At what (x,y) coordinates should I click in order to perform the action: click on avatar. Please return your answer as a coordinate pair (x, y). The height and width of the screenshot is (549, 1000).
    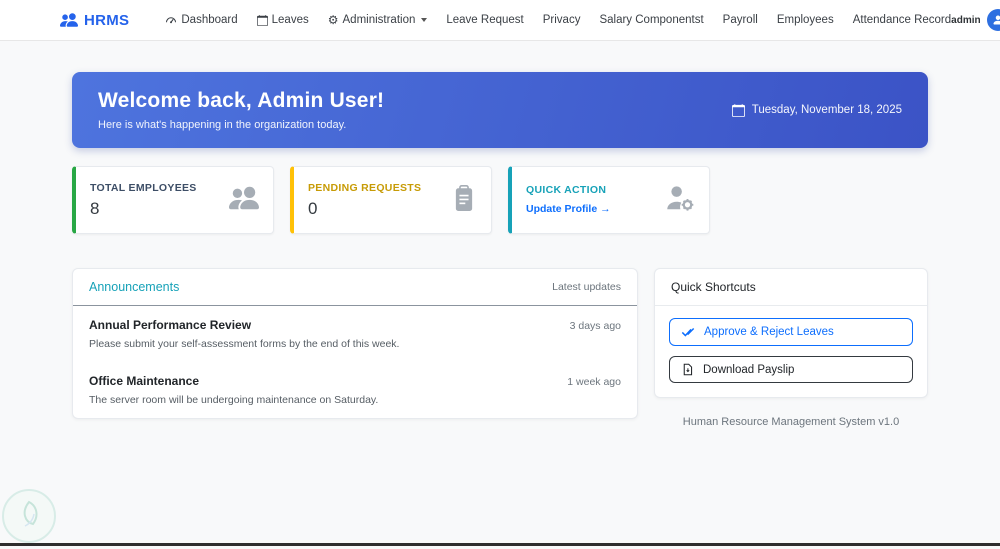
    Looking at the image, I should click on (993, 20).